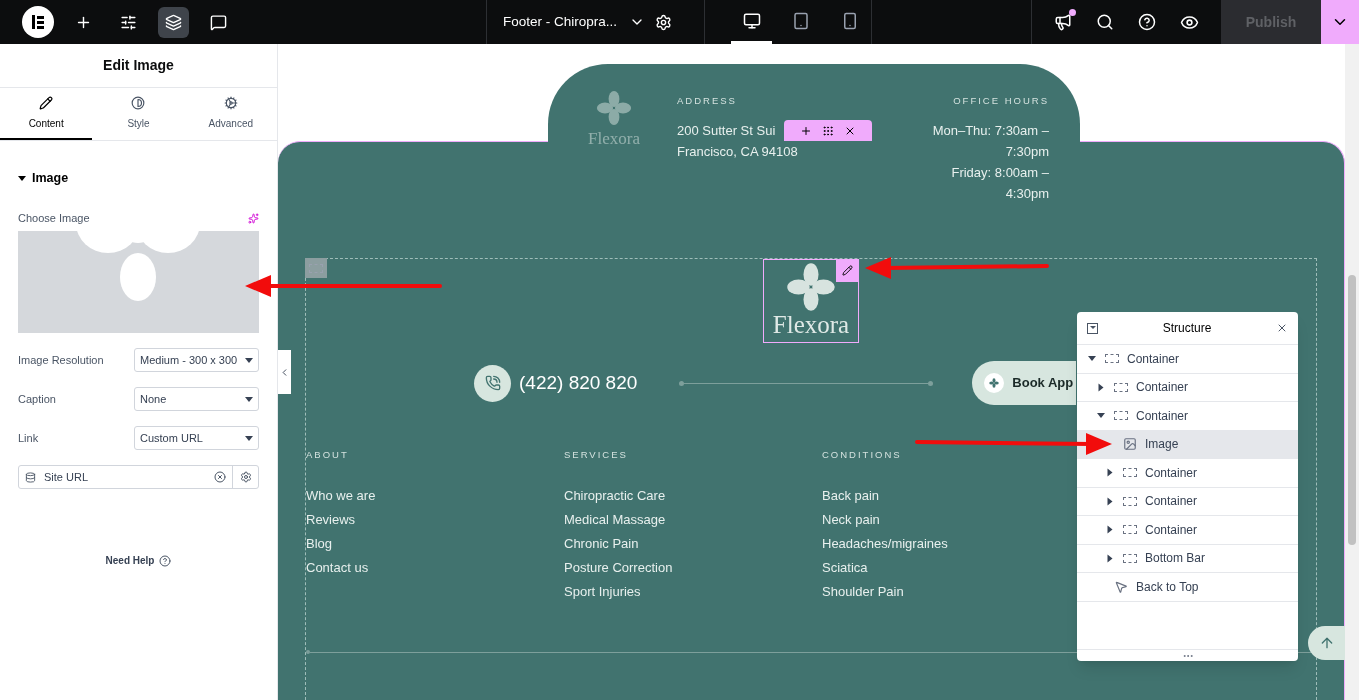 The width and height of the screenshot is (1359, 700). Describe the element at coordinates (138, 114) in the screenshot. I see `panel-tab: Style` at that location.